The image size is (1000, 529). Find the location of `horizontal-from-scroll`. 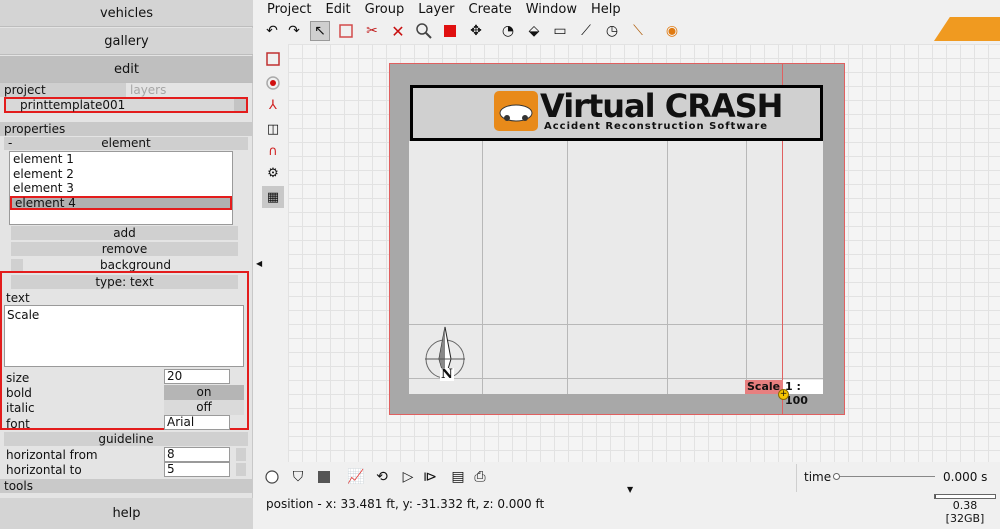

horizontal-from-scroll is located at coordinates (241, 454).